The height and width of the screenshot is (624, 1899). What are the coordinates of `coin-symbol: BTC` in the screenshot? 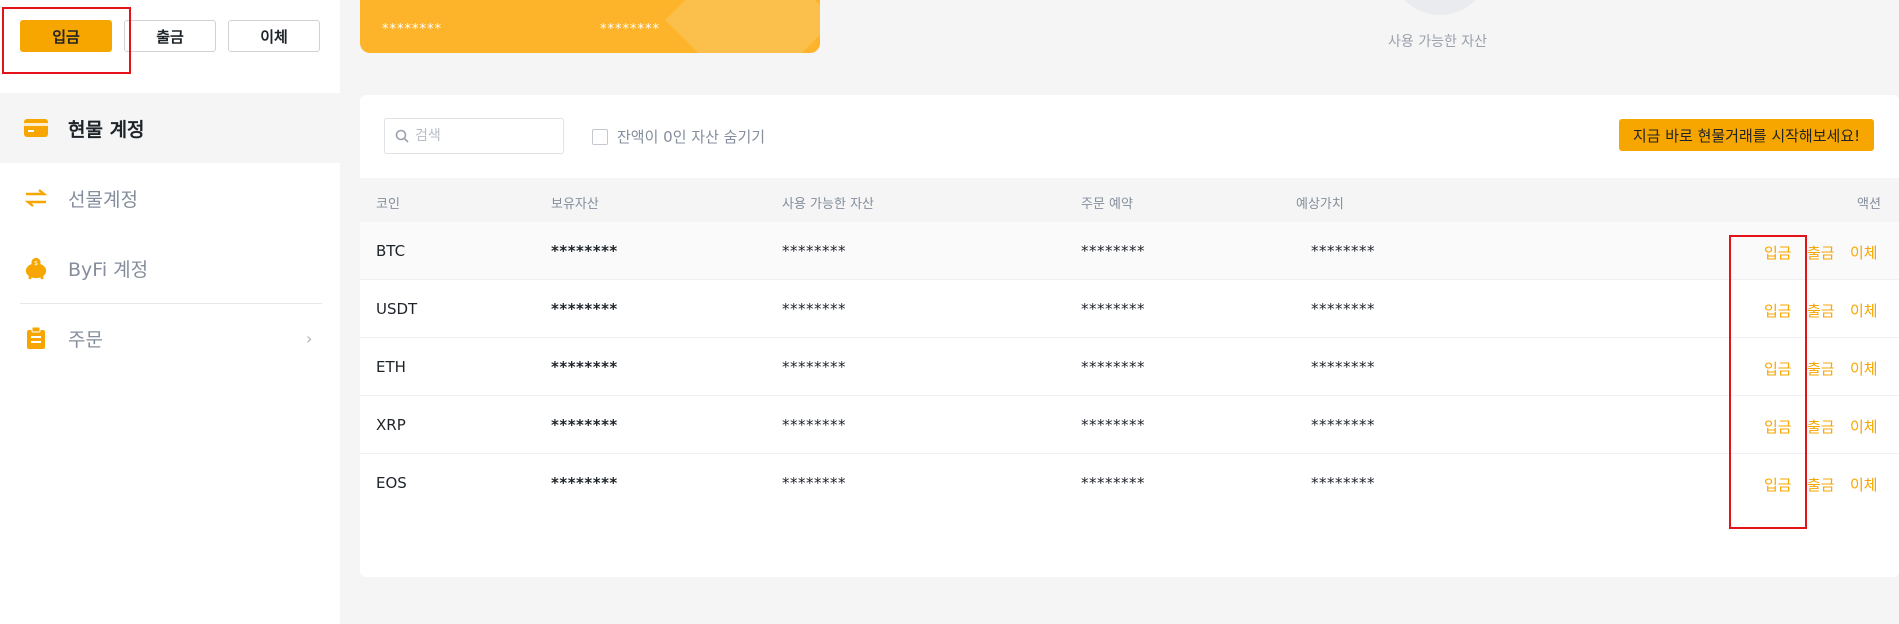 It's located at (391, 251).